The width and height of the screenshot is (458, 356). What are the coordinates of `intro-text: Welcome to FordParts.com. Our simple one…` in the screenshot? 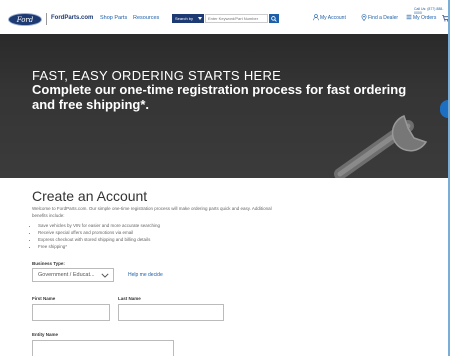 It's located at (152, 212).